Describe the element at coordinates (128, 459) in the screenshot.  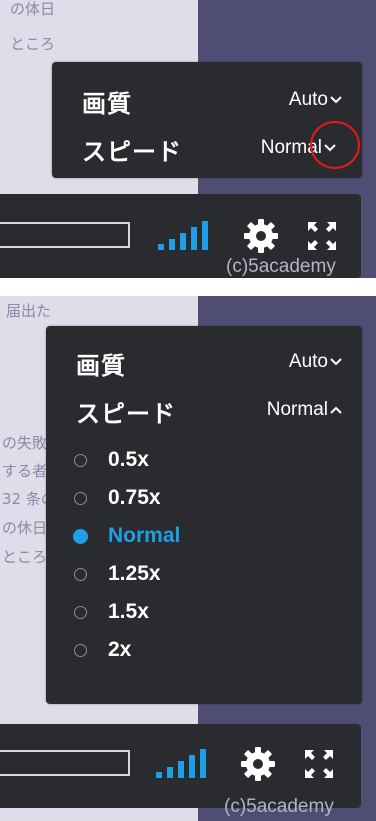
I see `speed-option-label: 0.5x` at that location.